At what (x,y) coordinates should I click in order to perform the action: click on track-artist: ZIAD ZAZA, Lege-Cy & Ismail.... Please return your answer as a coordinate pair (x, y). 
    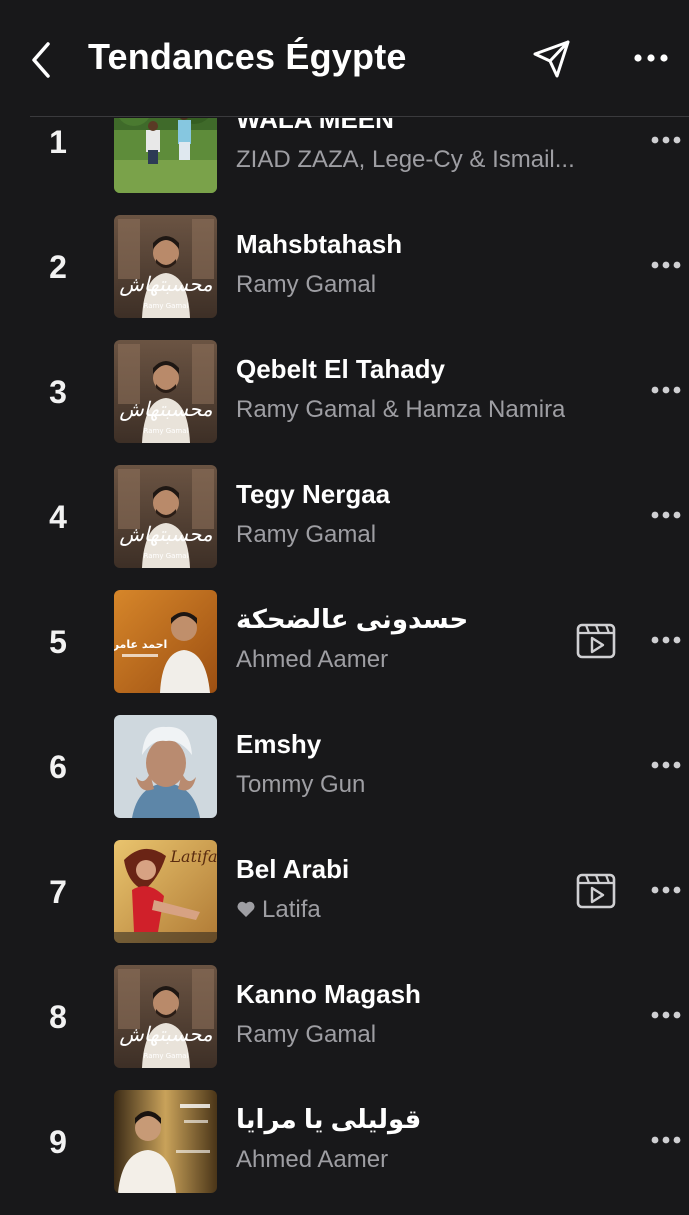
    Looking at the image, I should click on (405, 159).